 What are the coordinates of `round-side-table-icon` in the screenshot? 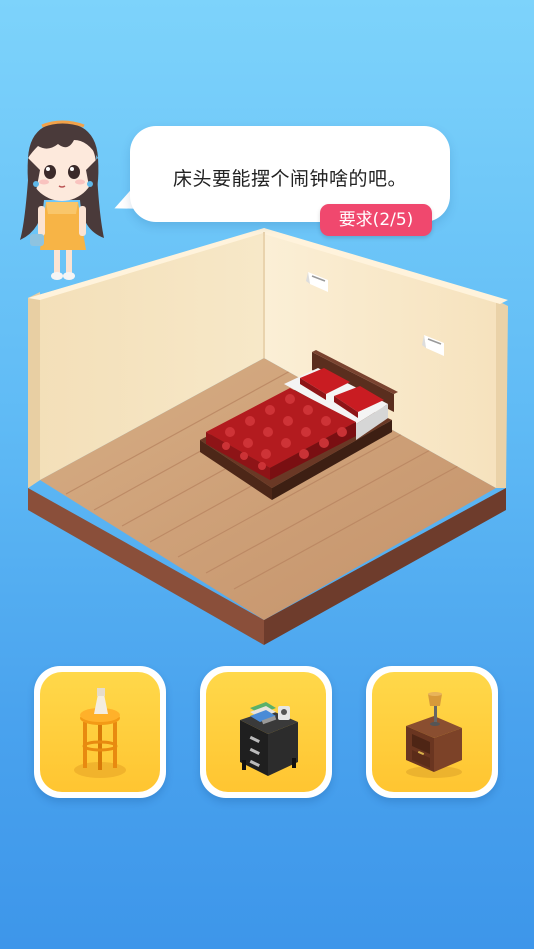 It's located at (100, 733).